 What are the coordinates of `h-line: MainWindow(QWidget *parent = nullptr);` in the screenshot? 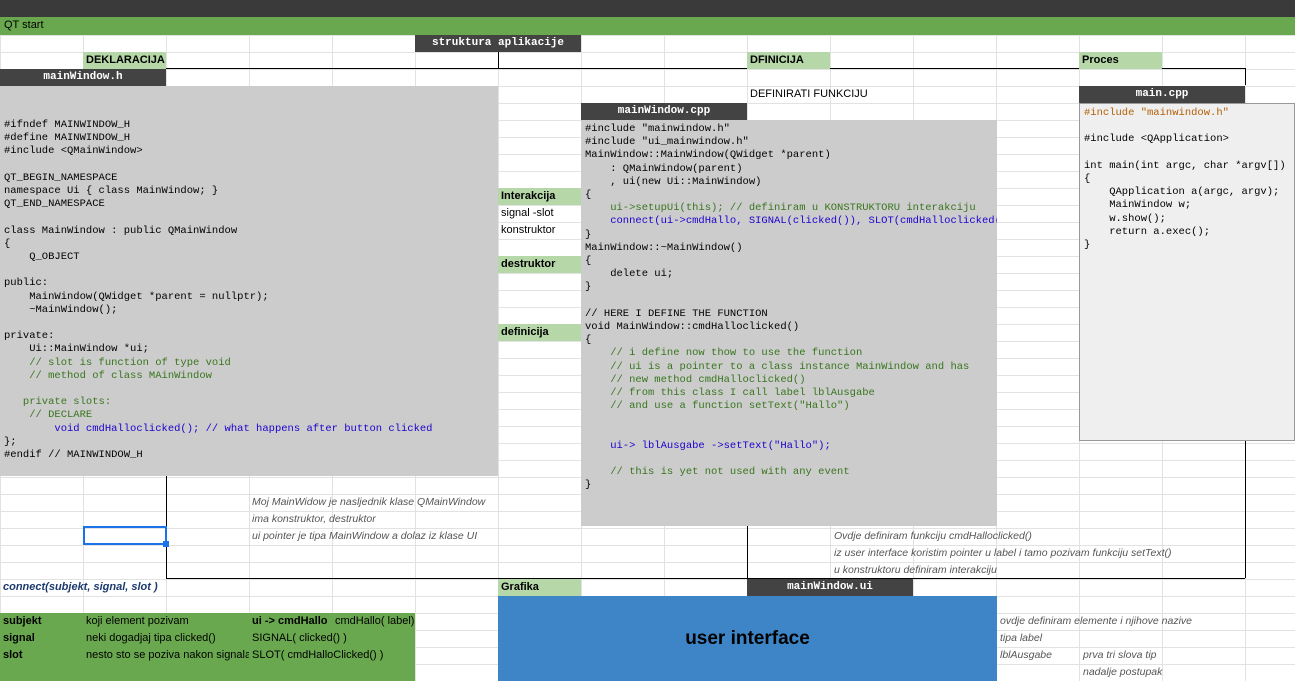 It's located at (136, 296).